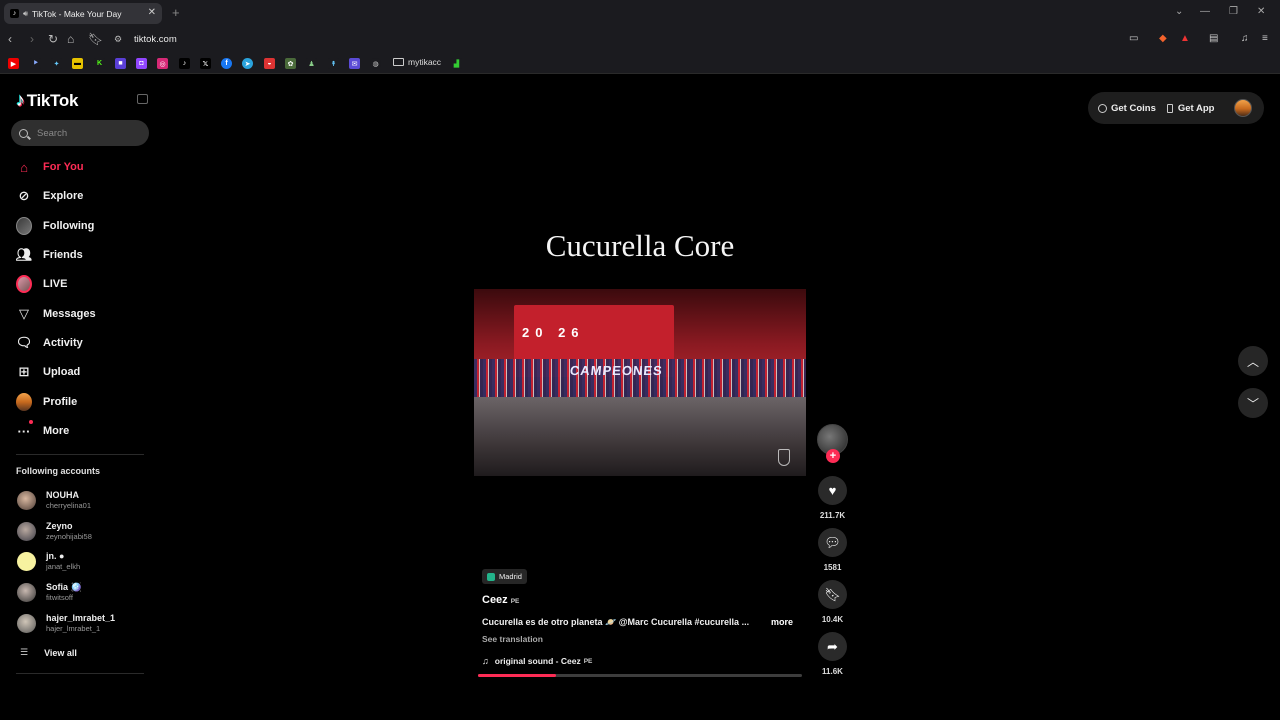 The width and height of the screenshot is (1280, 720). What do you see at coordinates (269, 63) in the screenshot?
I see `bookmark-icon-13: ◒` at bounding box center [269, 63].